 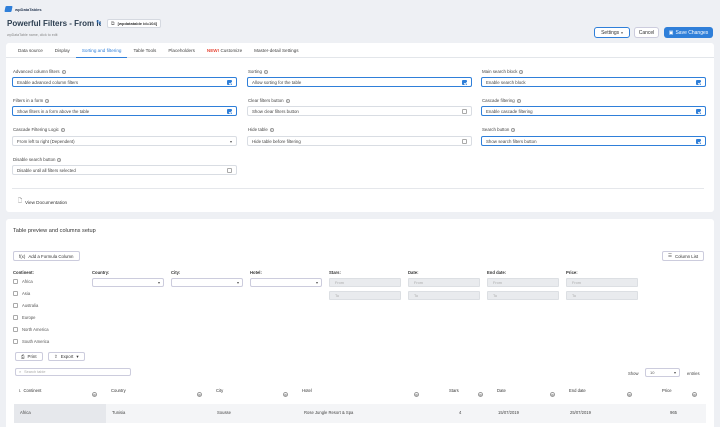 What do you see at coordinates (25, 305) in the screenshot?
I see `continent-option-australia: Australia` at bounding box center [25, 305].